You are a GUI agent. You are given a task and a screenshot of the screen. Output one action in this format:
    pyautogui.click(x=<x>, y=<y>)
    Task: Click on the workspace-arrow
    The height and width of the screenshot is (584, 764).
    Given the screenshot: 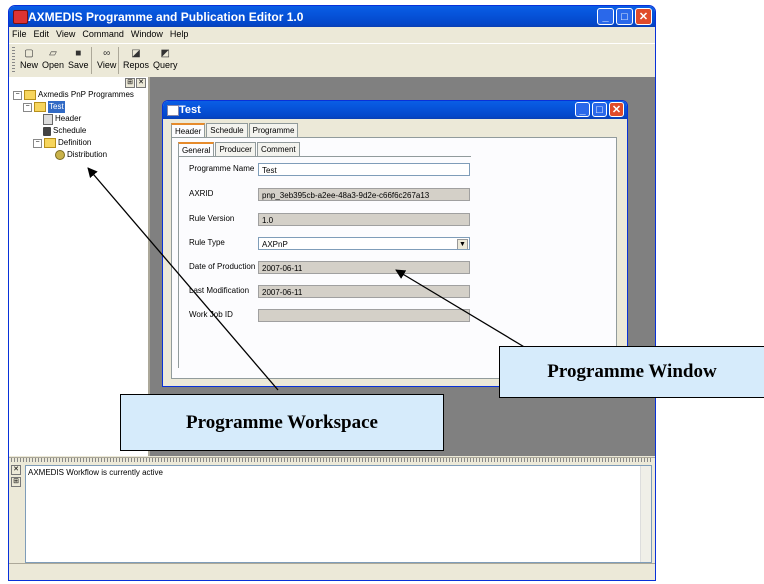 What is the action you would take?
    pyautogui.click(x=183, y=279)
    